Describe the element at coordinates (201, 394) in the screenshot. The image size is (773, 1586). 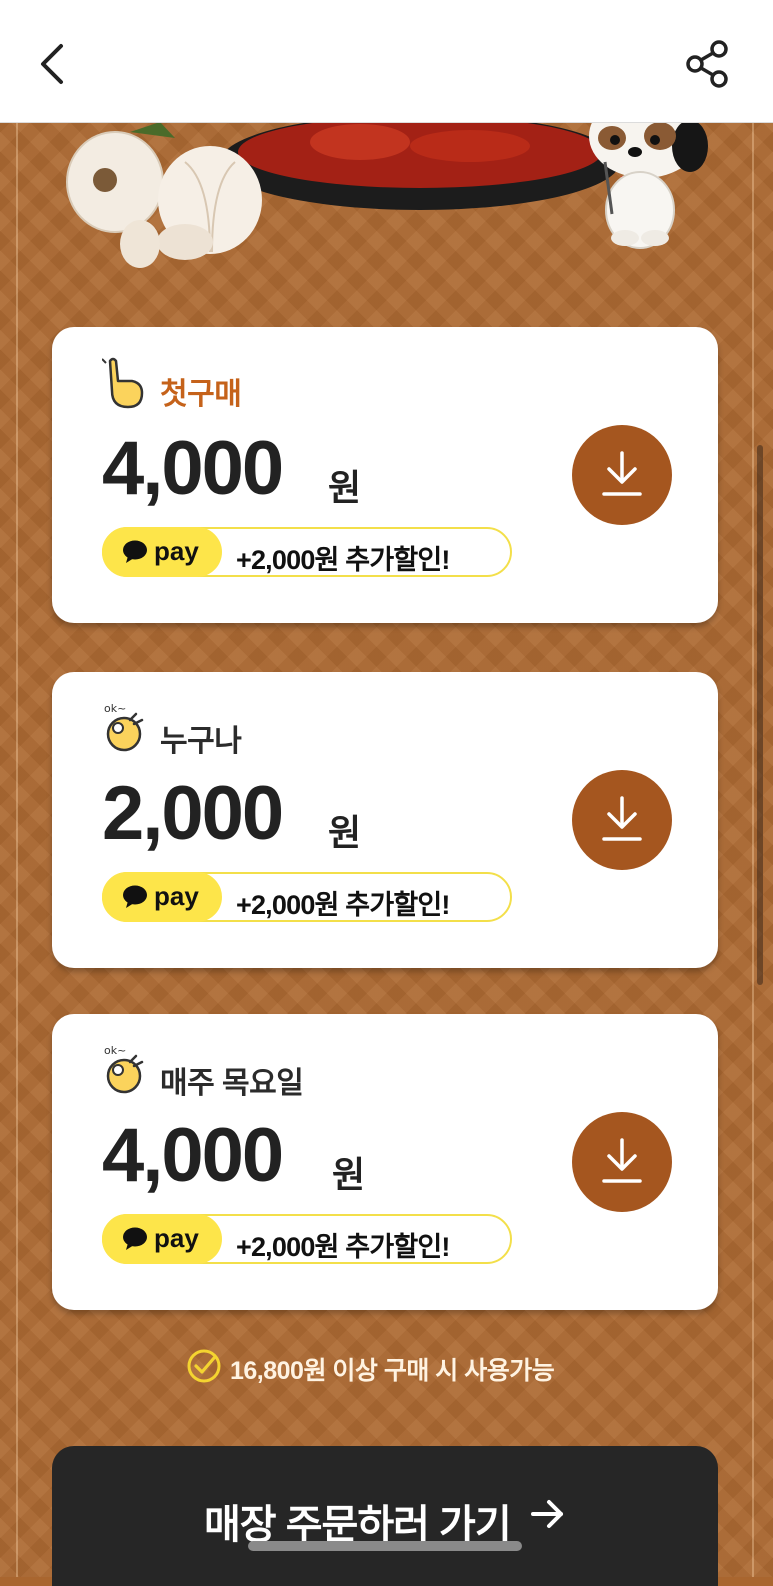
I see `coupon-label: 첫구매` at that location.